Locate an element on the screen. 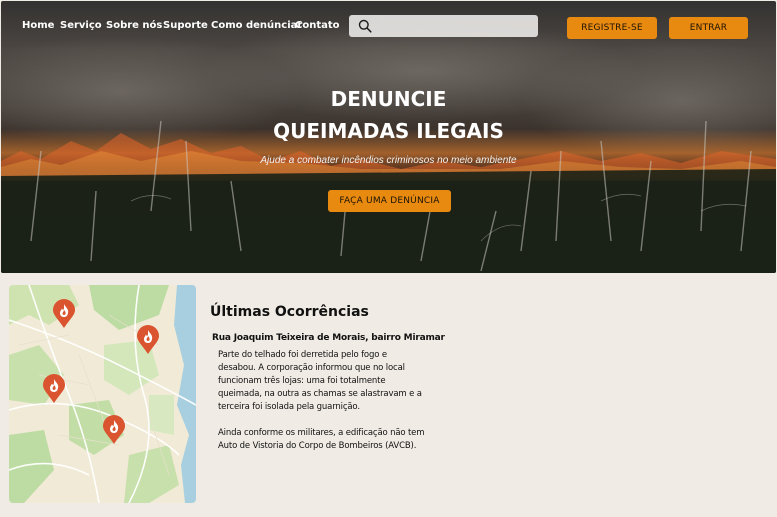 Image resolution: width=777 pixels, height=517 pixels. register-button: REGISTRE-SE is located at coordinates (612, 28).